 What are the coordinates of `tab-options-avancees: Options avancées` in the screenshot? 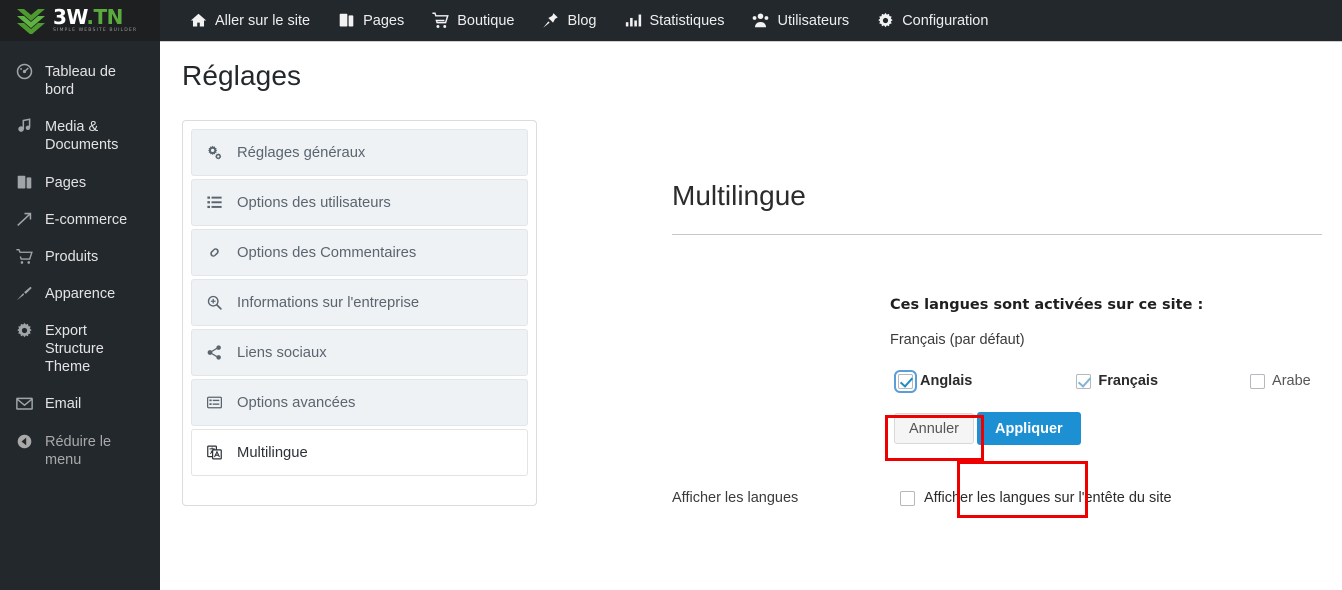 It's located at (359, 402).